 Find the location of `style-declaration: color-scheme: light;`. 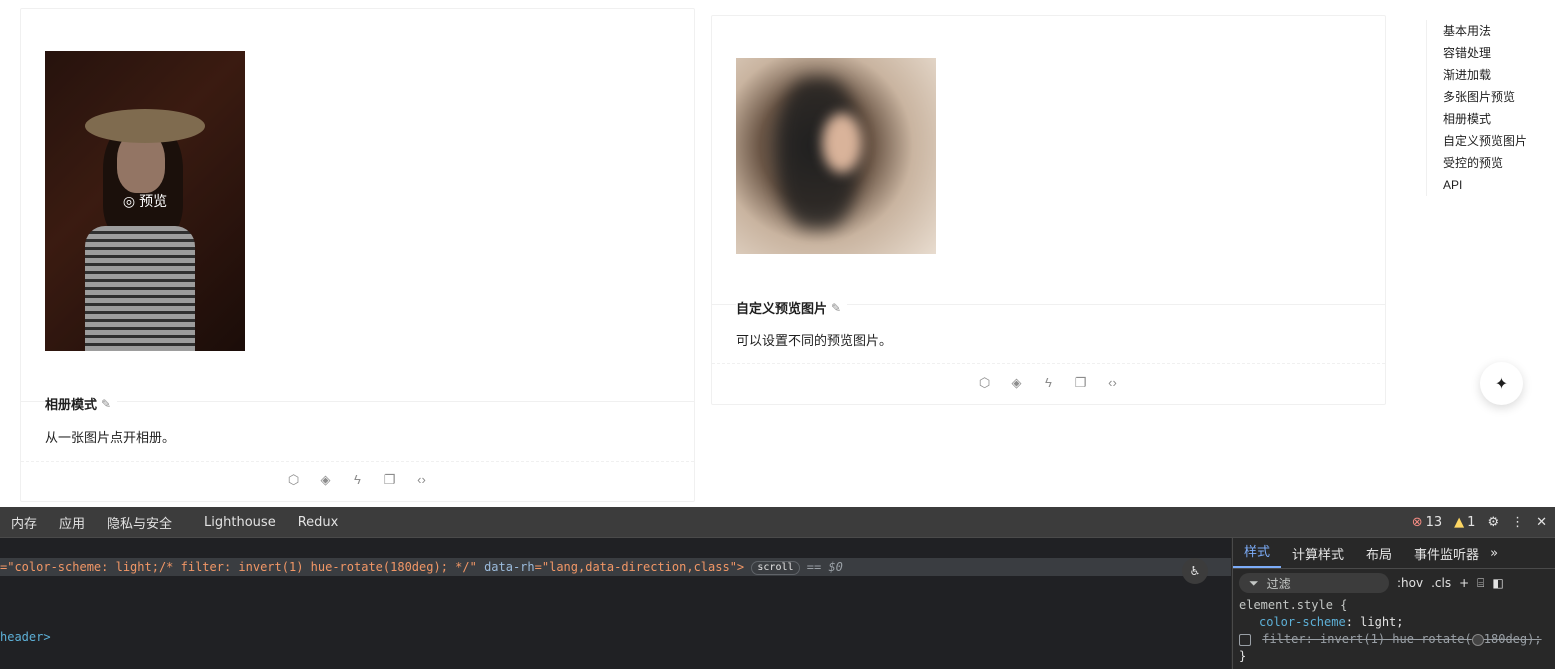

style-declaration: color-scheme: light; is located at coordinates (1397, 622).